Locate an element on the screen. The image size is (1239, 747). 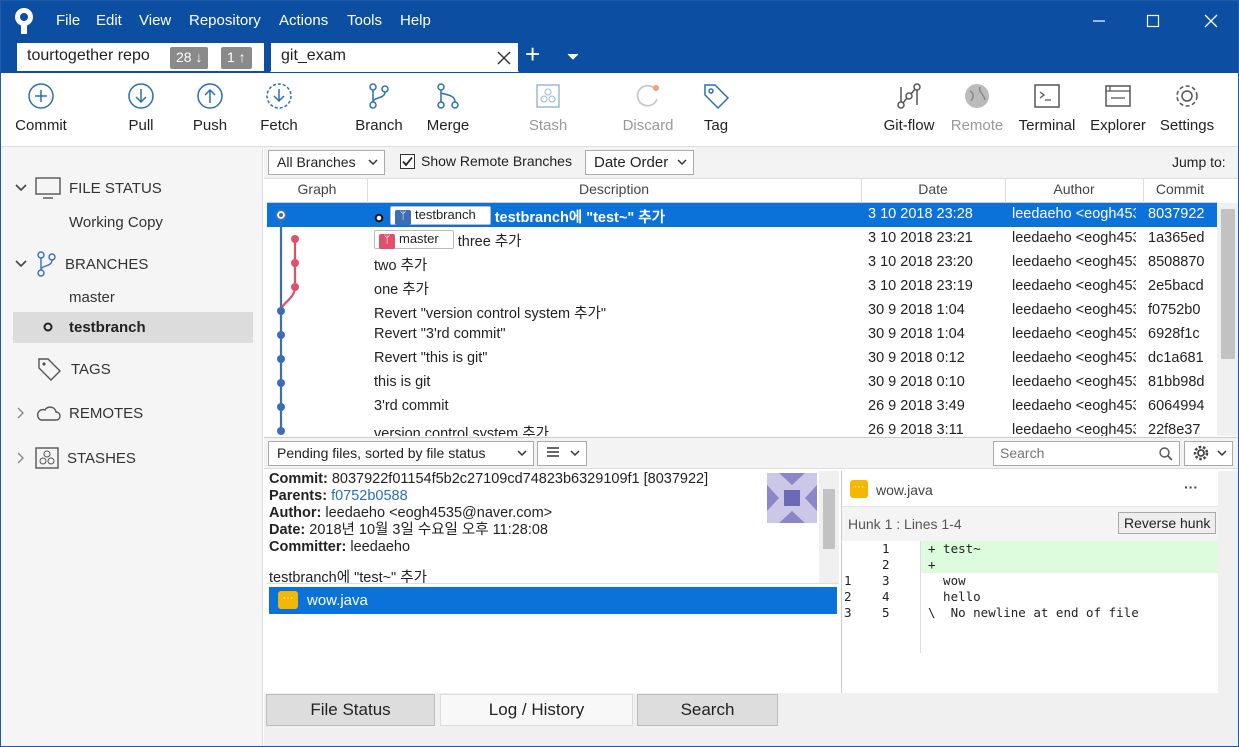
sourcetree-logo-icon is located at coordinates (24, 21).